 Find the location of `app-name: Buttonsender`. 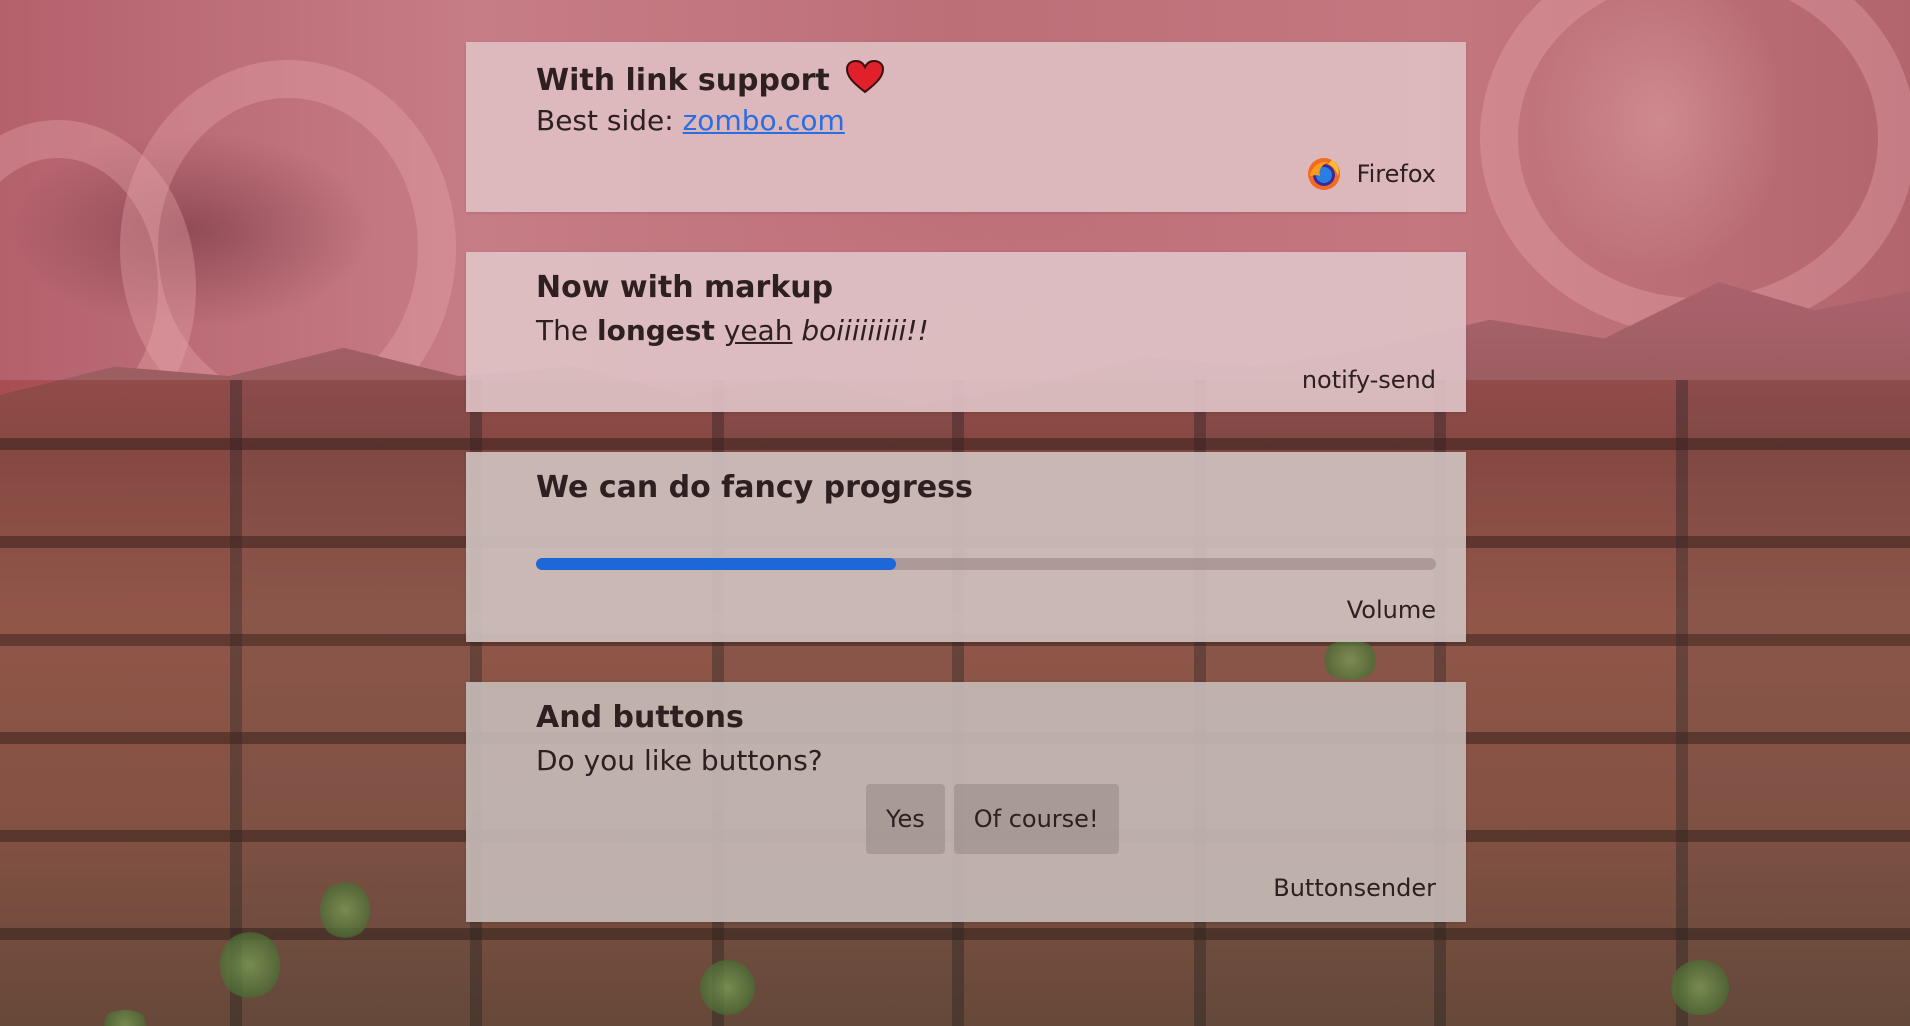

app-name: Buttonsender is located at coordinates (1354, 888).